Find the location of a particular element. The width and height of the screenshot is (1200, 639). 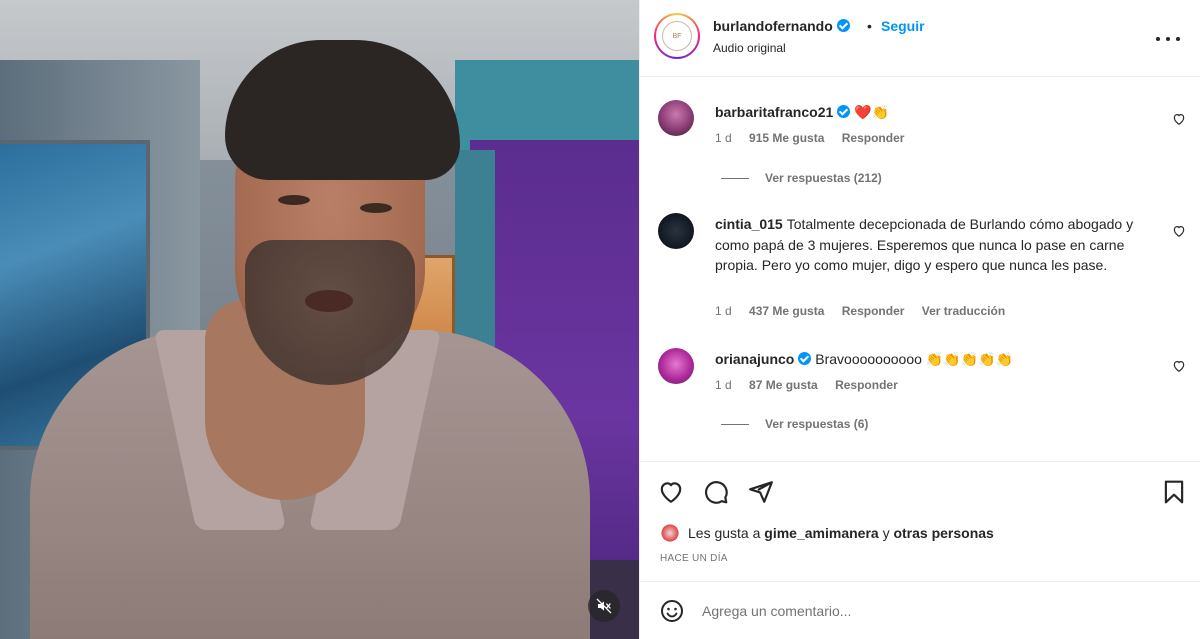

more-options-button is located at coordinates (1168, 39).